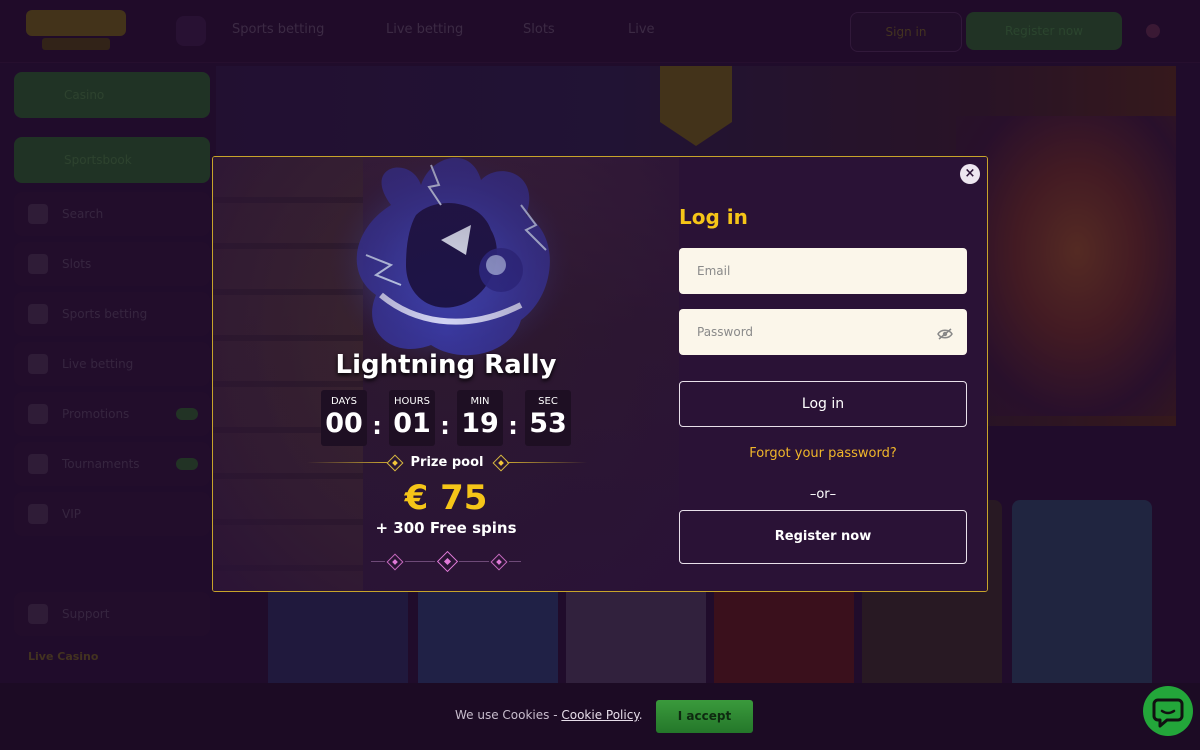 The height and width of the screenshot is (750, 1200). Describe the element at coordinates (823, 453) in the screenshot. I see `forgot-password-link: Forgot your password?` at that location.